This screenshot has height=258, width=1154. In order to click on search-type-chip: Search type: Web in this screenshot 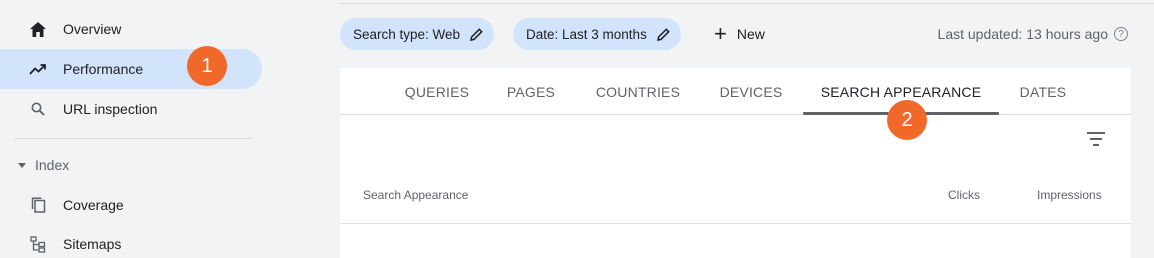, I will do `click(417, 34)`.